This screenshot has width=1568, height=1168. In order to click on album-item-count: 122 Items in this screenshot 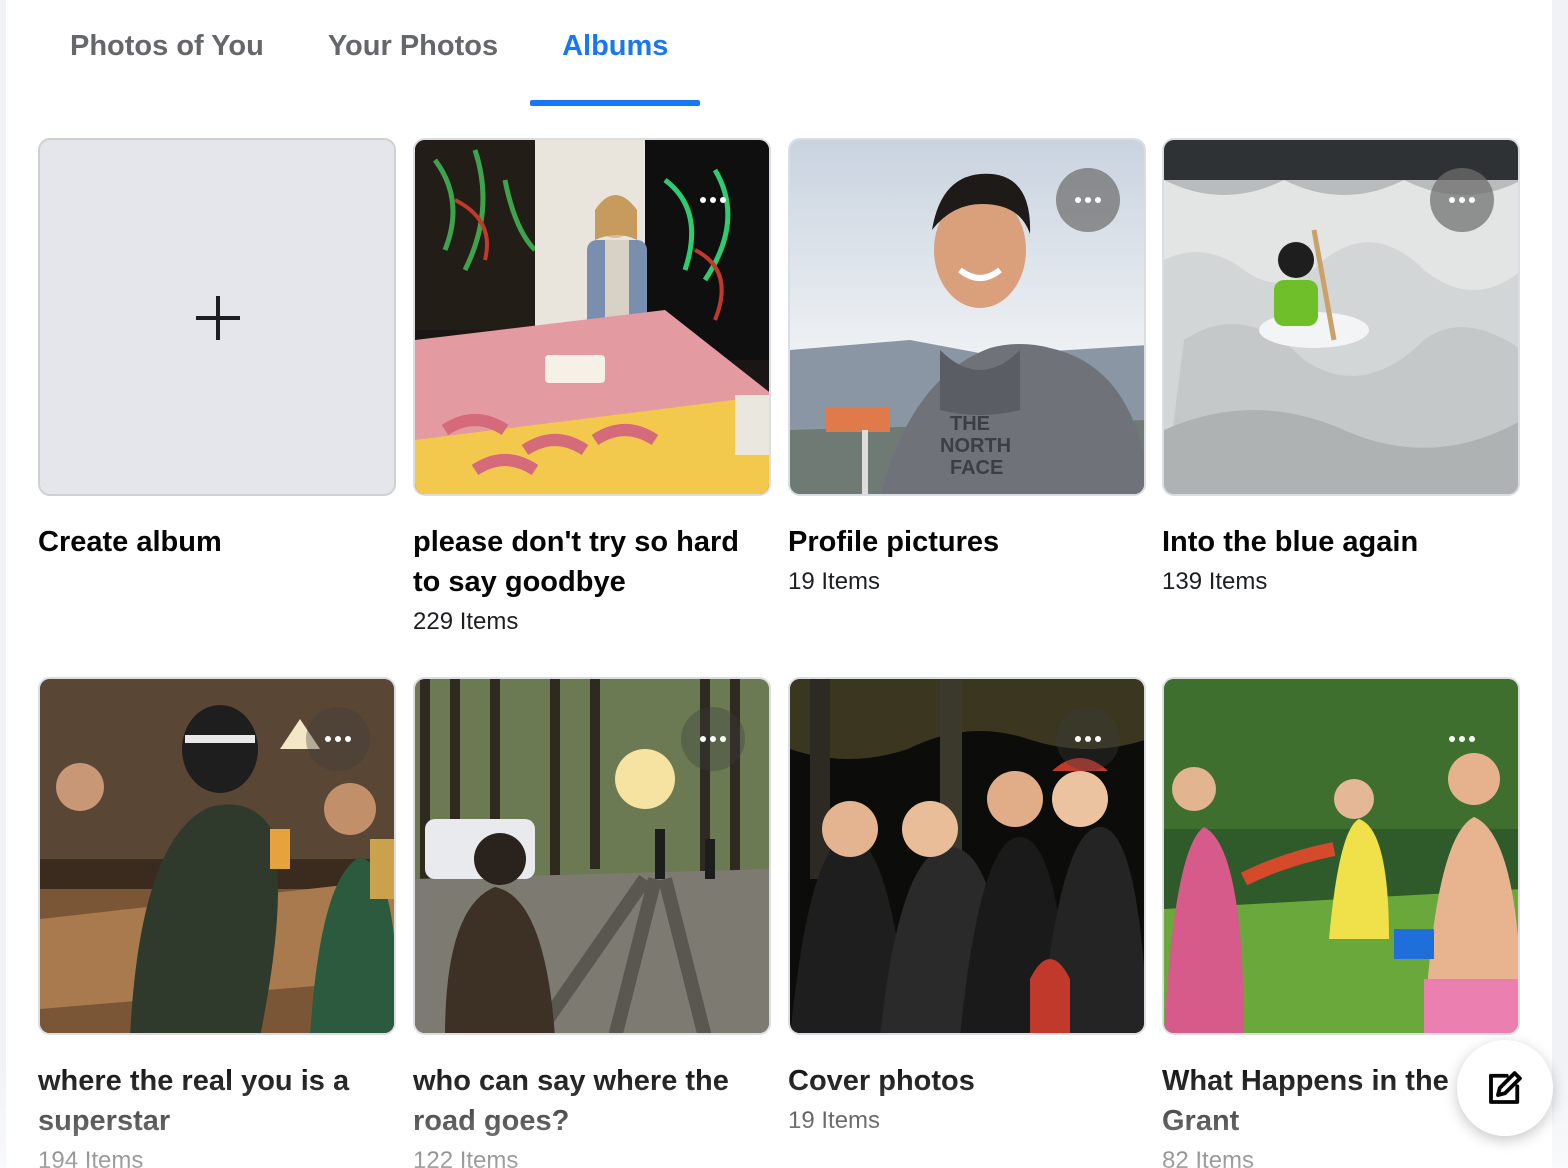, I will do `click(466, 1157)`.